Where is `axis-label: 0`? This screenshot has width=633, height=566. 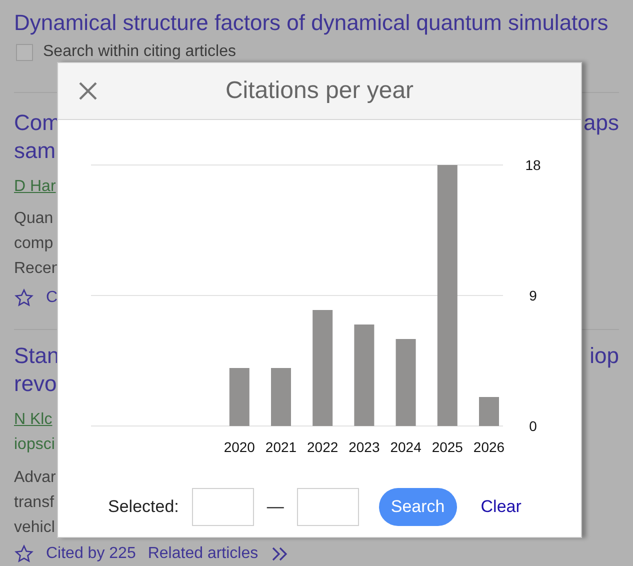 axis-label: 0 is located at coordinates (533, 426).